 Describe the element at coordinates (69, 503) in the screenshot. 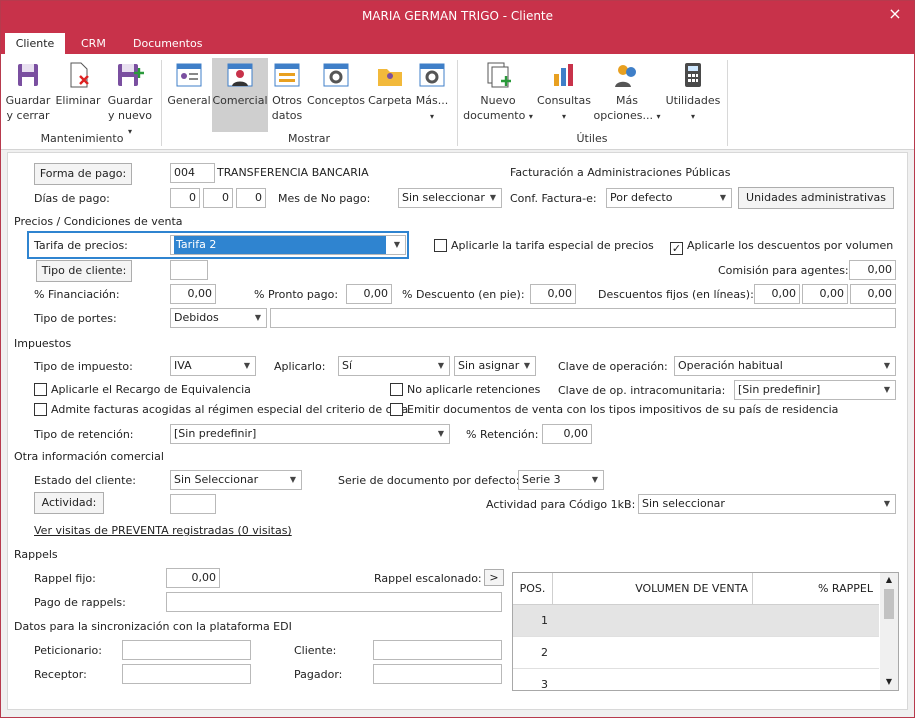

I see `activity-button: Actividad:` at that location.